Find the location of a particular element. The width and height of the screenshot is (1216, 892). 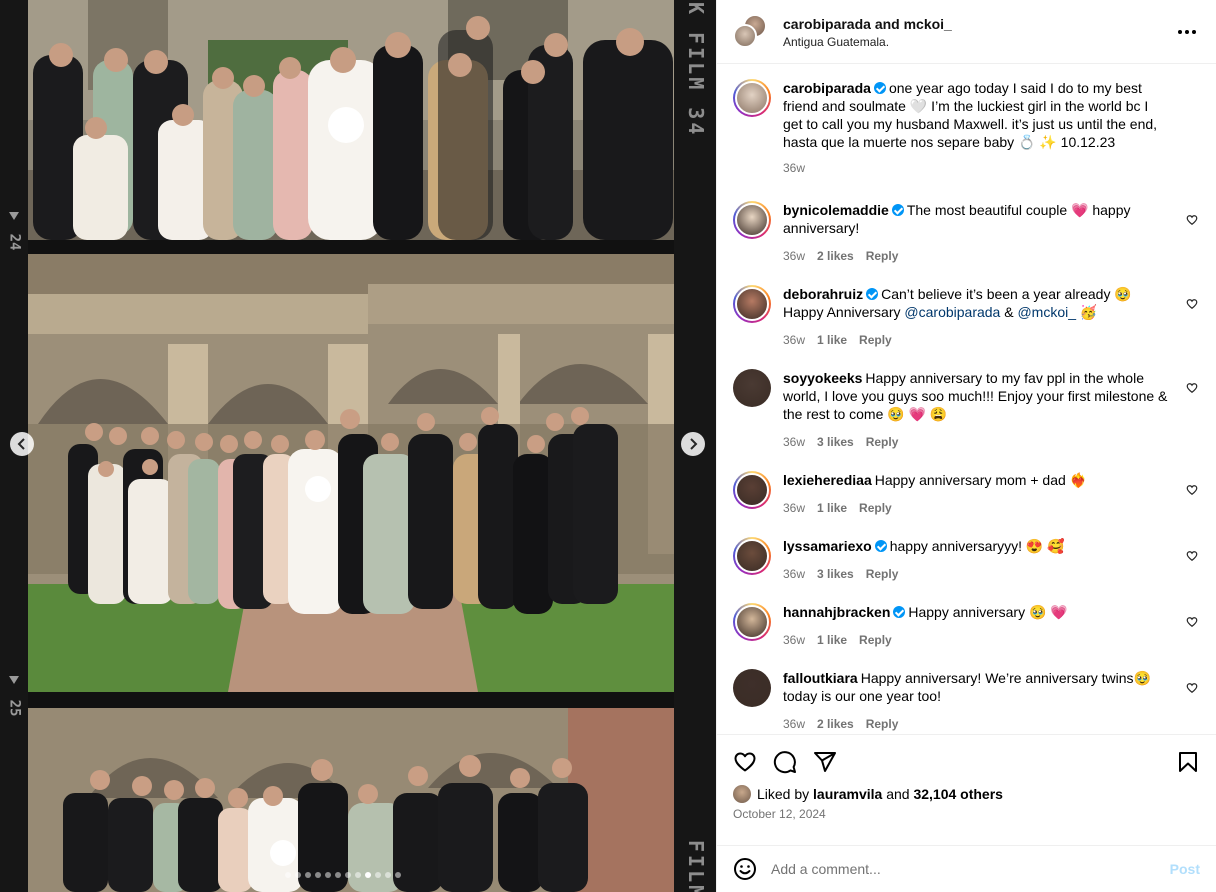

likes-others: 32,104 others is located at coordinates (958, 794).